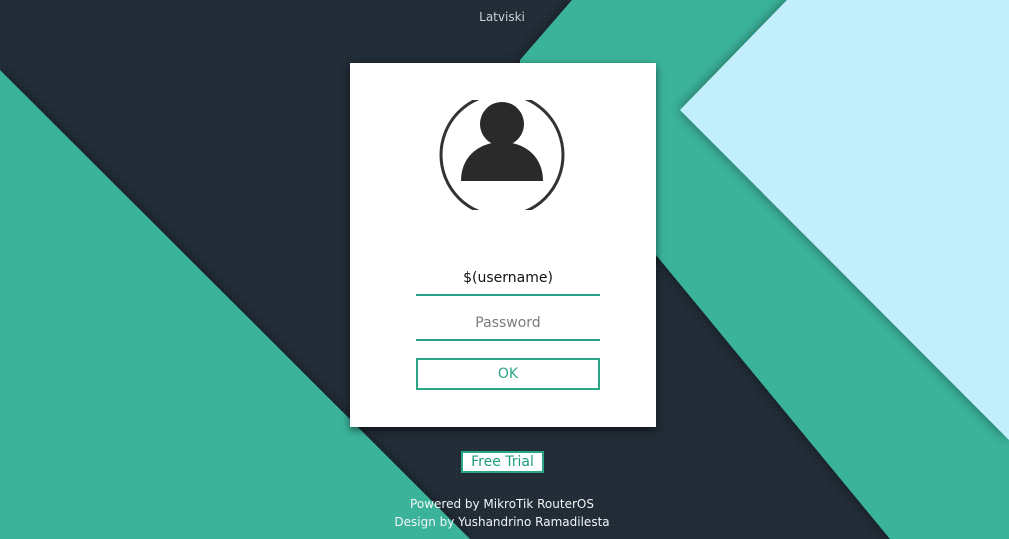  What do you see at coordinates (502, 504) in the screenshot?
I see `powered-by-text: Powered by MikroTik RouterOS` at bounding box center [502, 504].